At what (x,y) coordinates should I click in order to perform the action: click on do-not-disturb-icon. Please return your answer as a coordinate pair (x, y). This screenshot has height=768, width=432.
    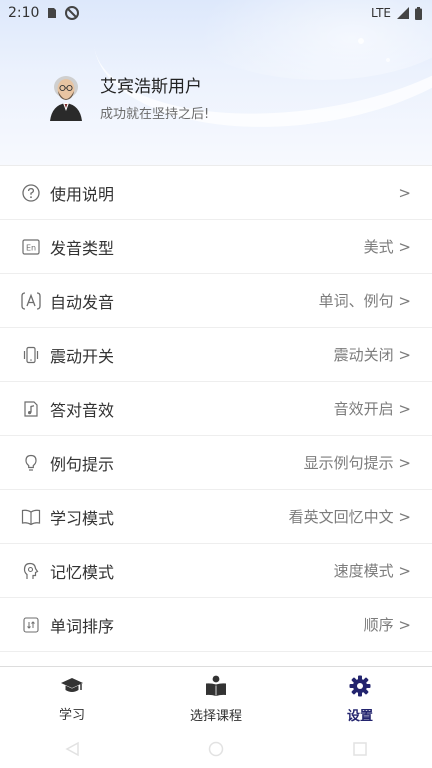
    Looking at the image, I should click on (72, 13).